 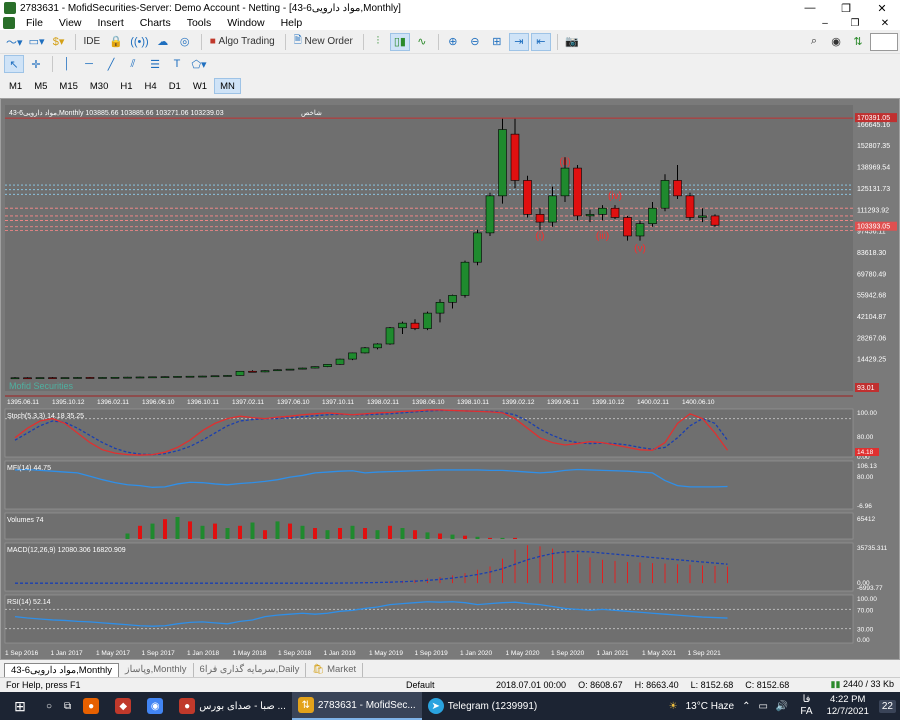 I want to click on auto-scroll-icon: ⇥, so click(x=518, y=41).